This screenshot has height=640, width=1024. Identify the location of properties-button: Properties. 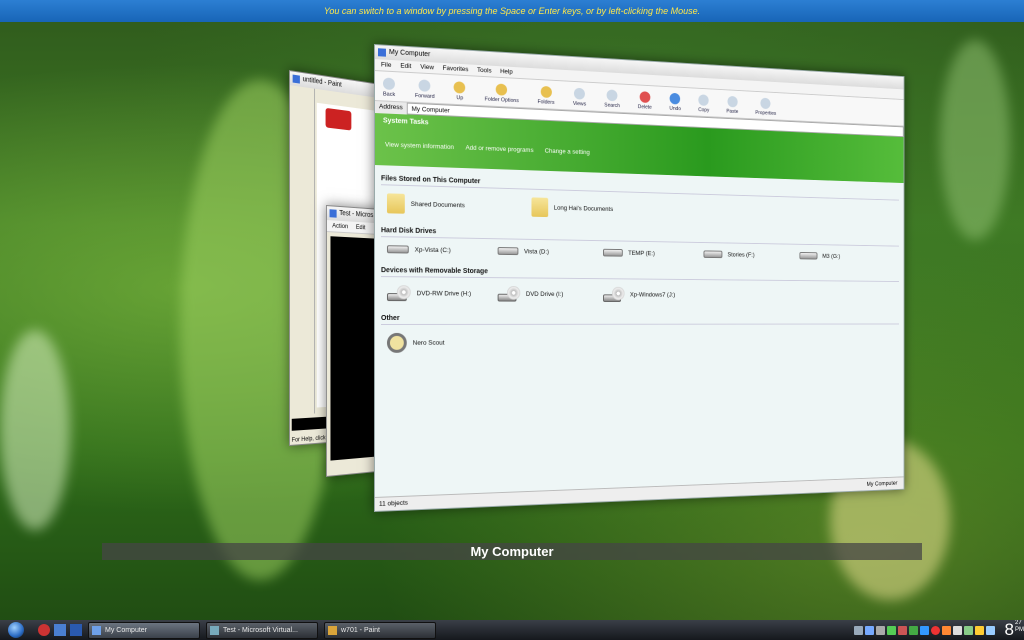
(765, 106).